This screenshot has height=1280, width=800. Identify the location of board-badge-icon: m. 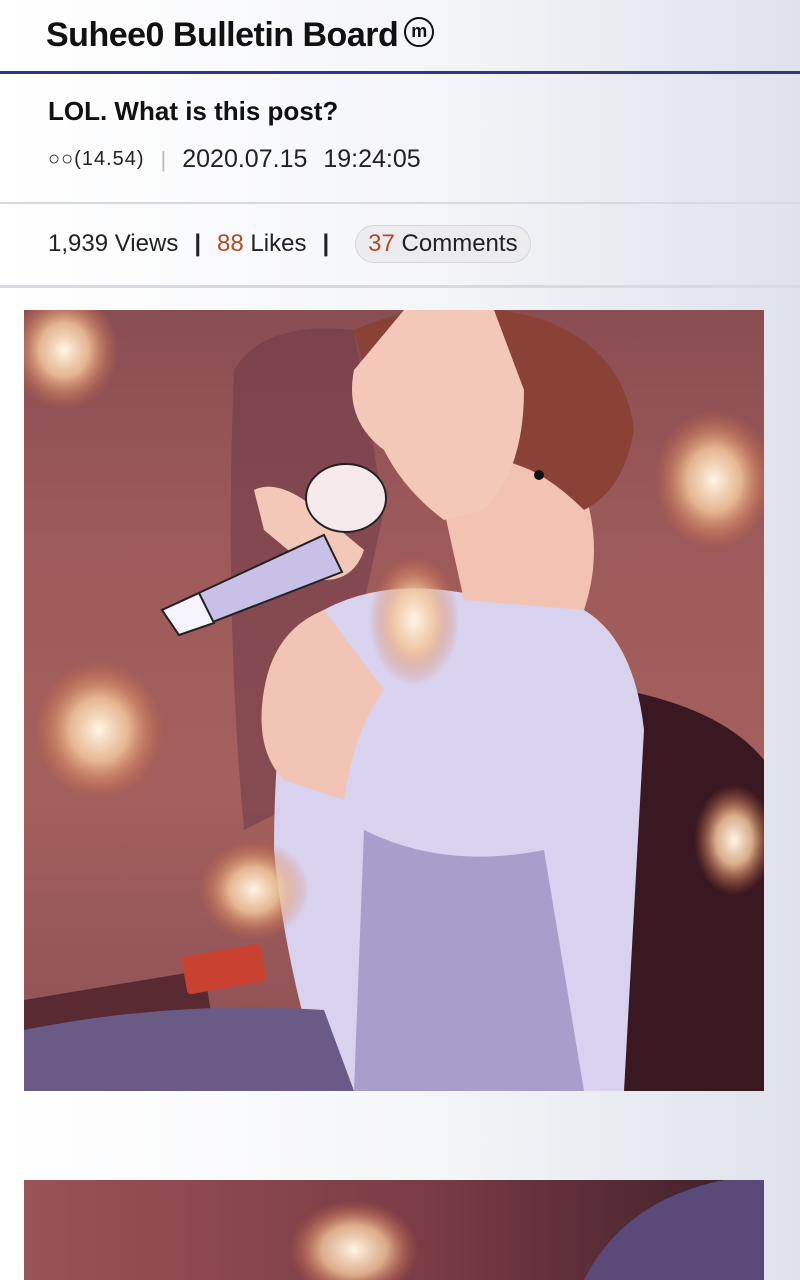
(419, 31).